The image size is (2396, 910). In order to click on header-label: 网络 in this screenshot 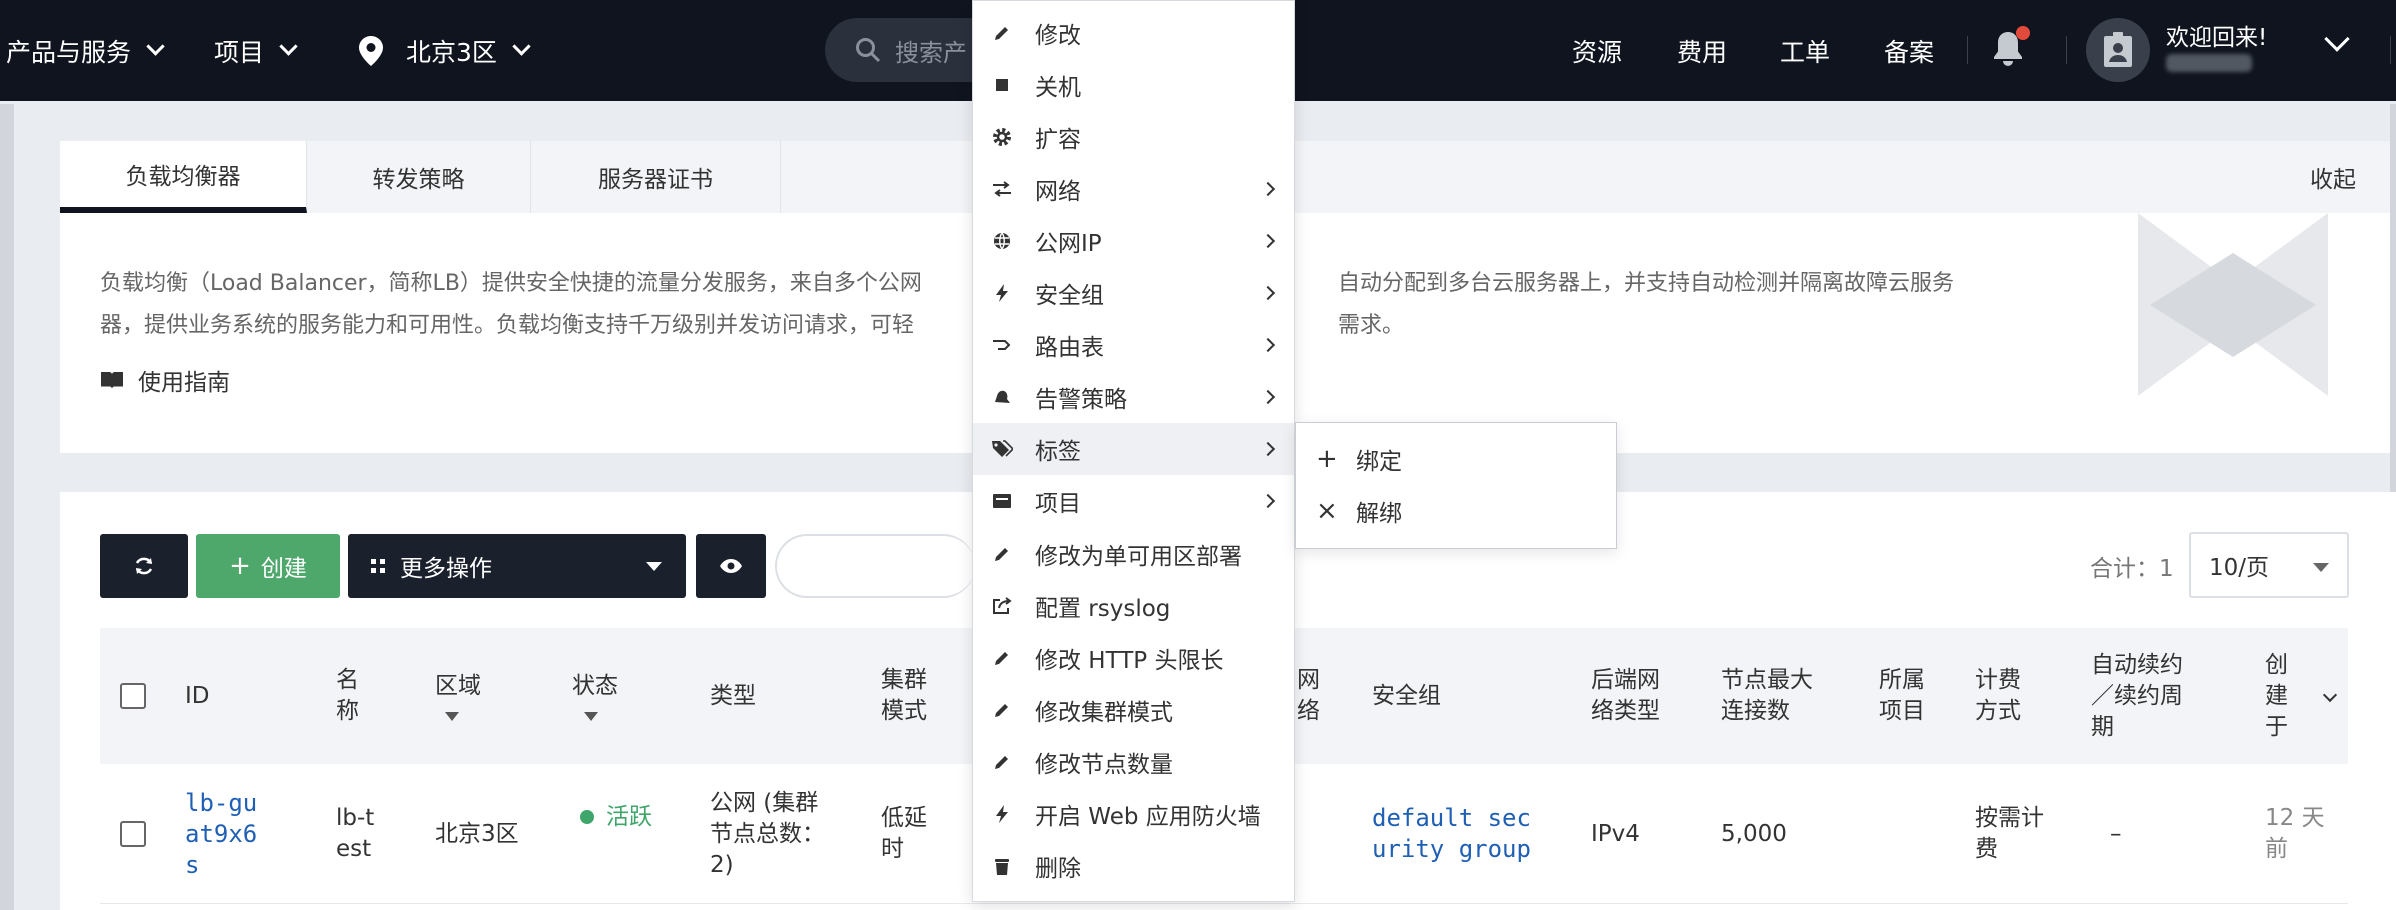, I will do `click(1308, 695)`.